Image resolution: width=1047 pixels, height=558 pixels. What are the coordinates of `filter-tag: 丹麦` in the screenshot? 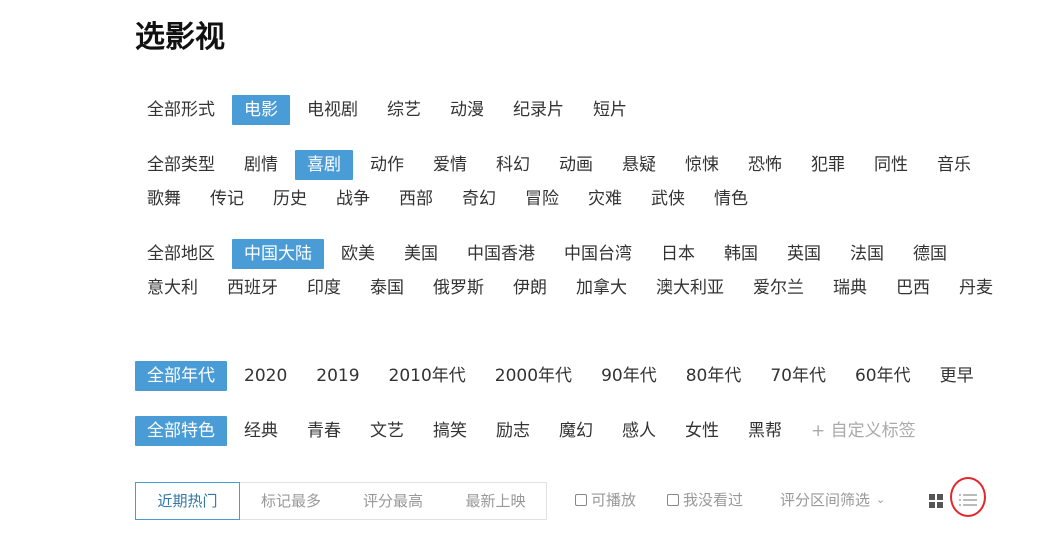 It's located at (976, 288).